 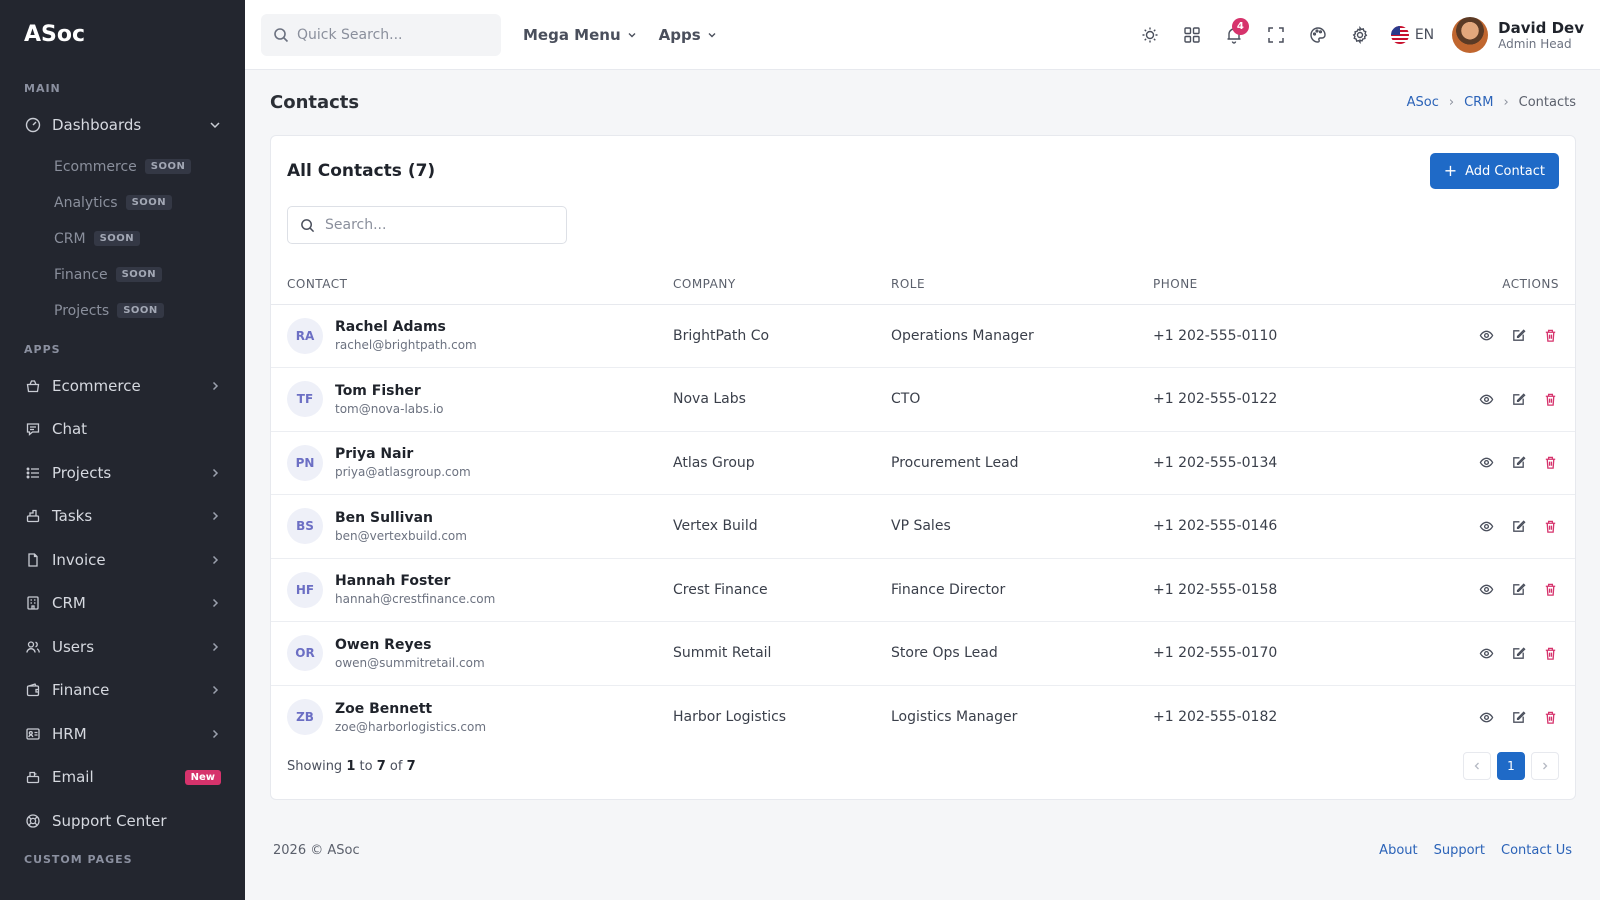 What do you see at coordinates (33, 560) in the screenshot?
I see `file-icon` at bounding box center [33, 560].